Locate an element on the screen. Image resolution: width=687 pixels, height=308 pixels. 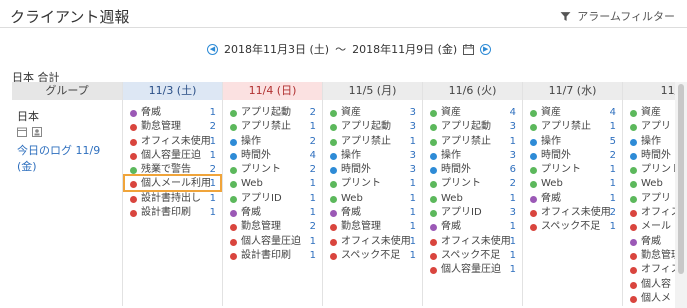
alarm-item: プリント 1 is located at coordinates (372, 184).